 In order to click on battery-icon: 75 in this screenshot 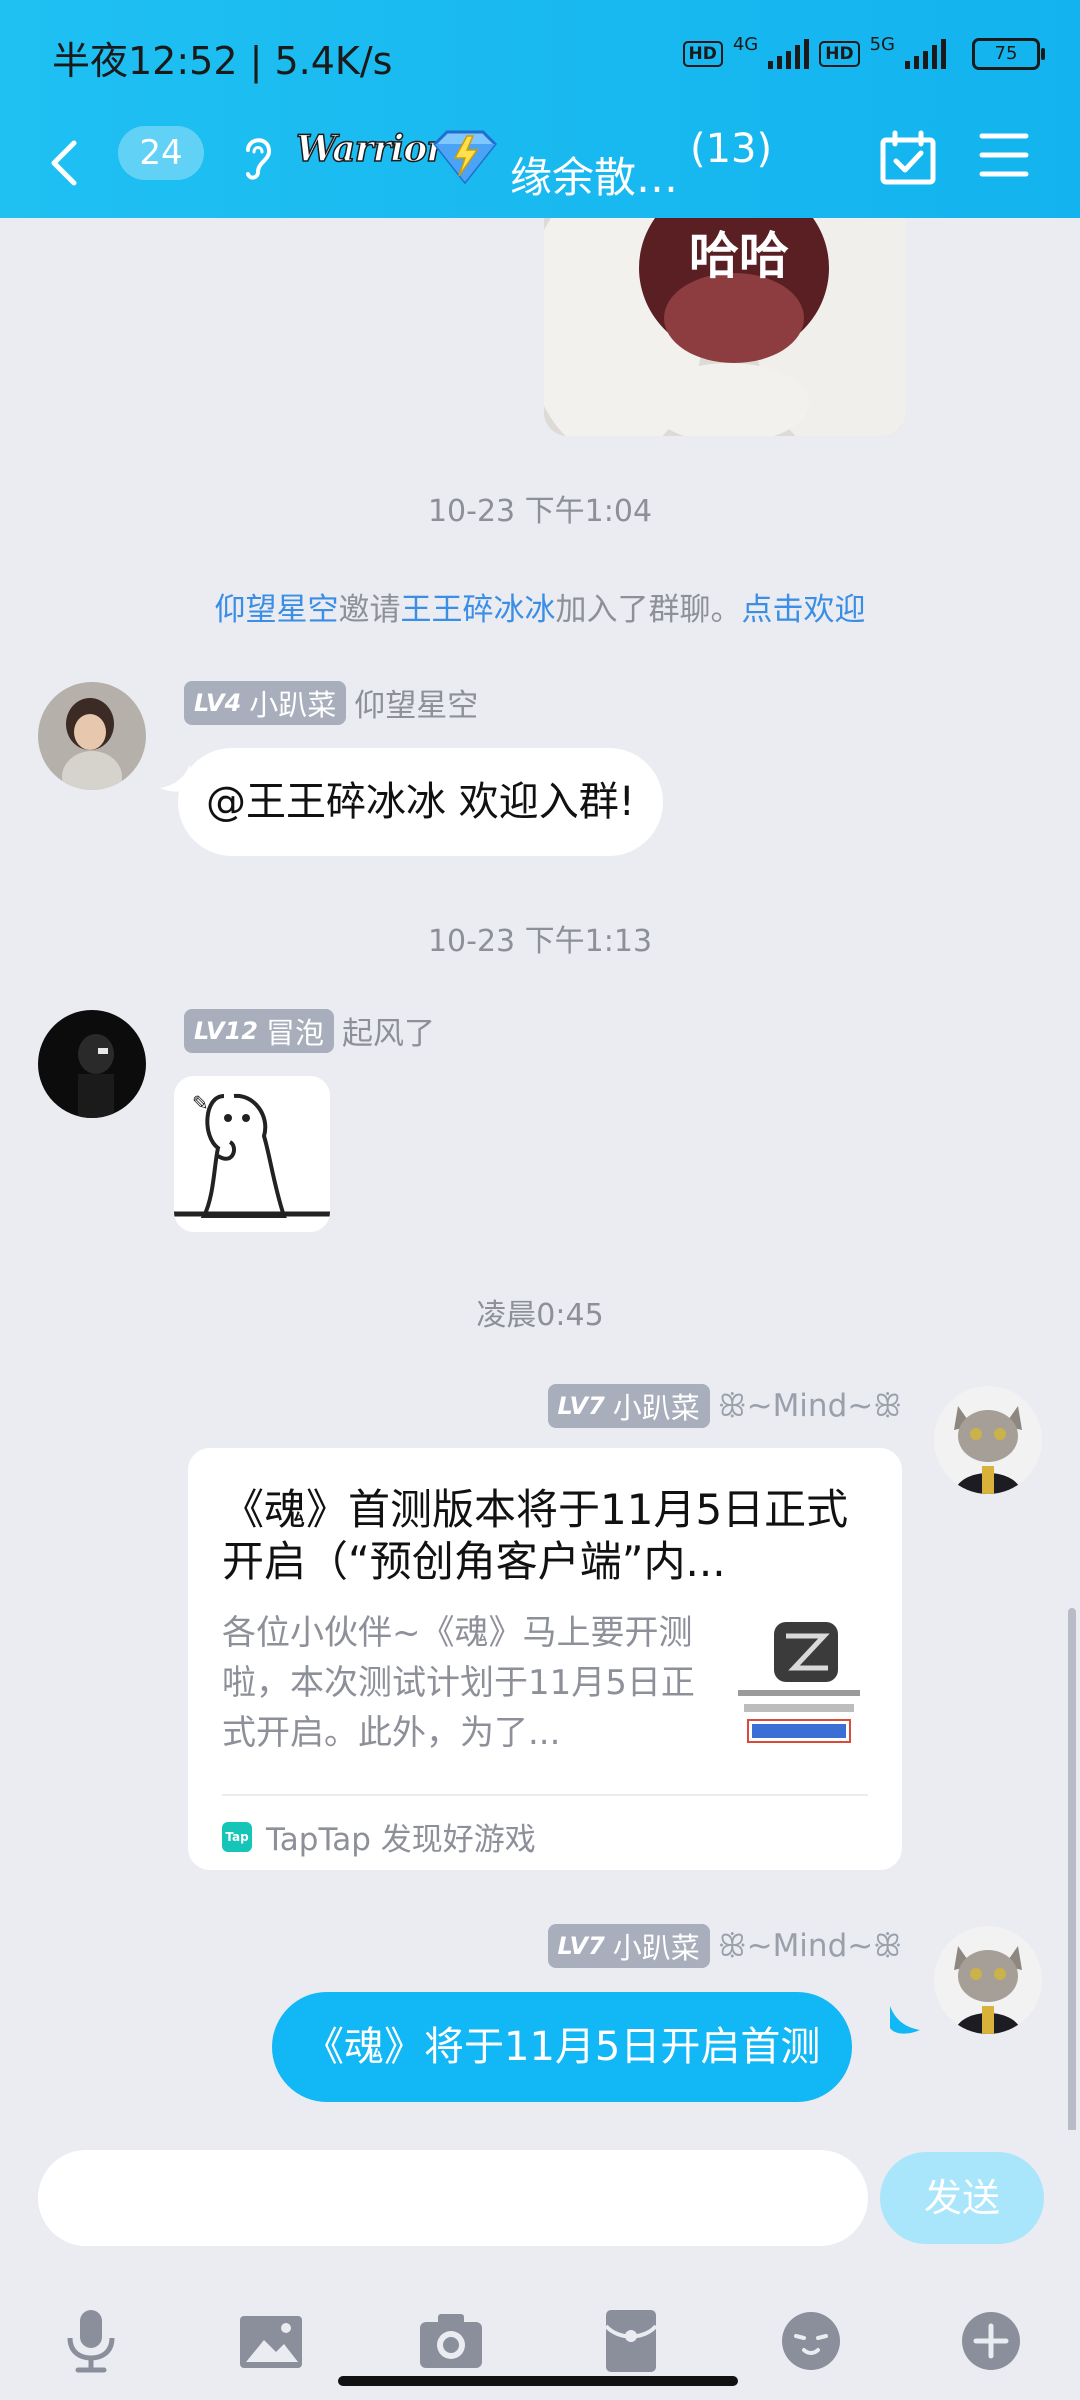, I will do `click(1008, 54)`.